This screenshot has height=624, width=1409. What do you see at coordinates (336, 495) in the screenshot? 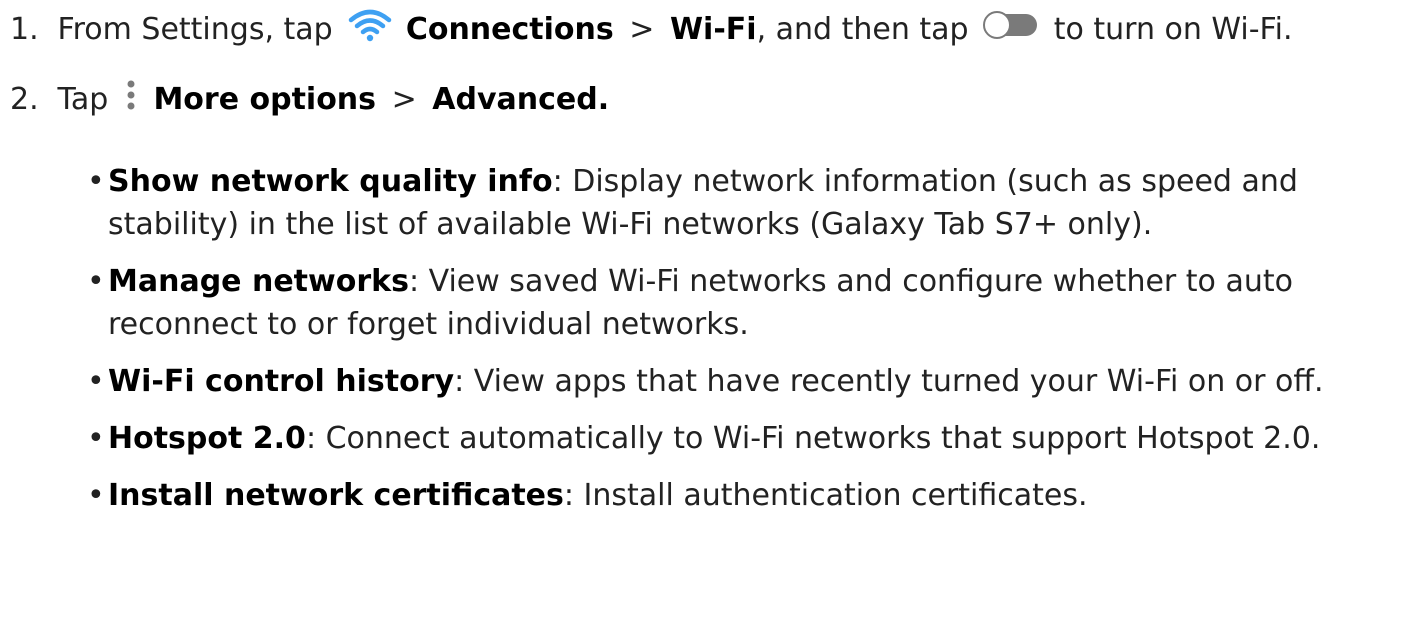
I see `option-term: Install network certificates` at bounding box center [336, 495].